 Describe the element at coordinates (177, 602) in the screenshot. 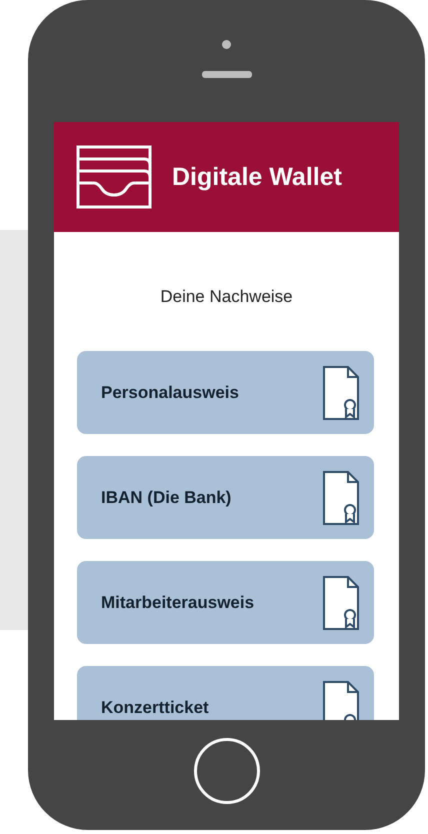

I see `credential-label: Mitarbeiterausweis` at that location.